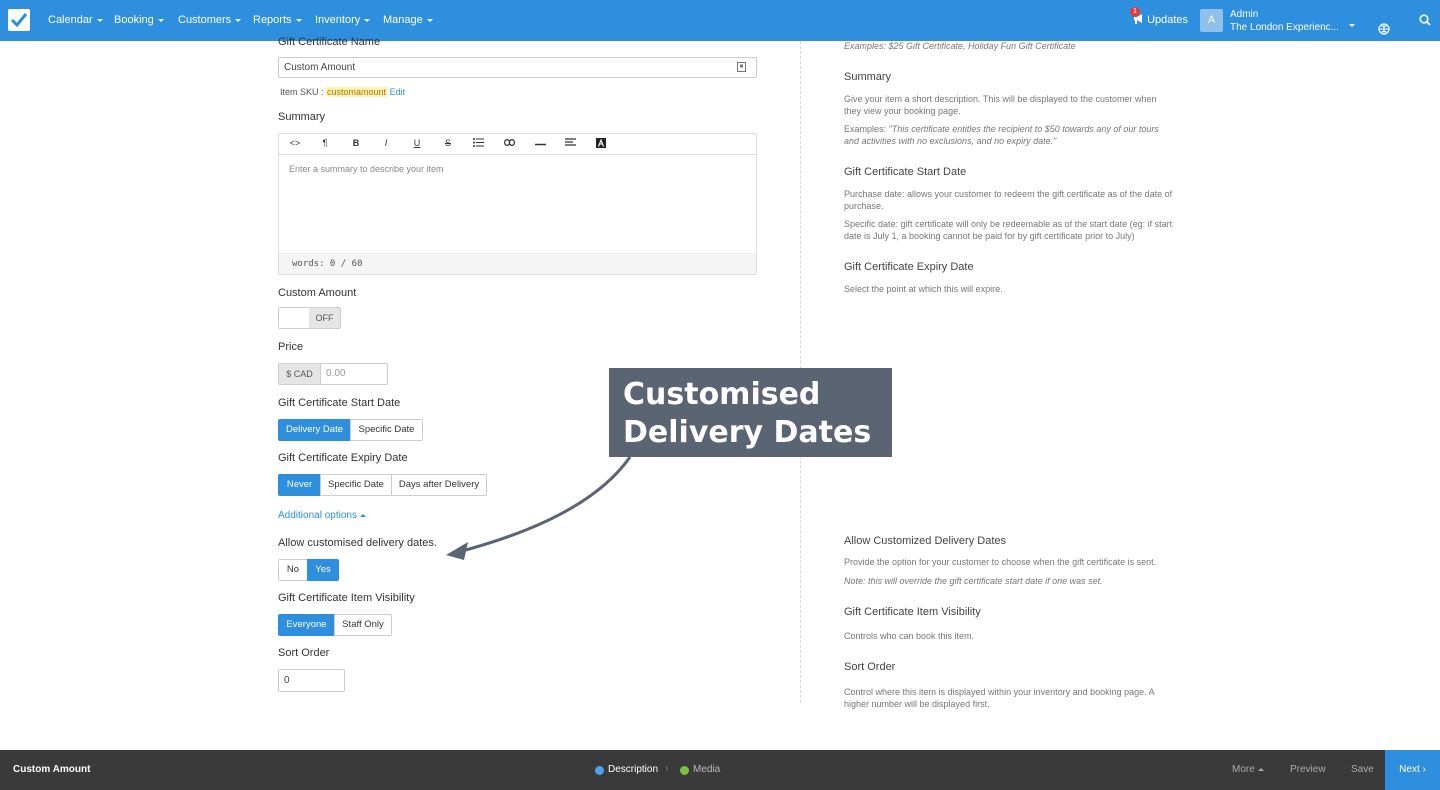  What do you see at coordinates (747, 414) in the screenshot?
I see `callout-text: Customised Delivery Dates` at bounding box center [747, 414].